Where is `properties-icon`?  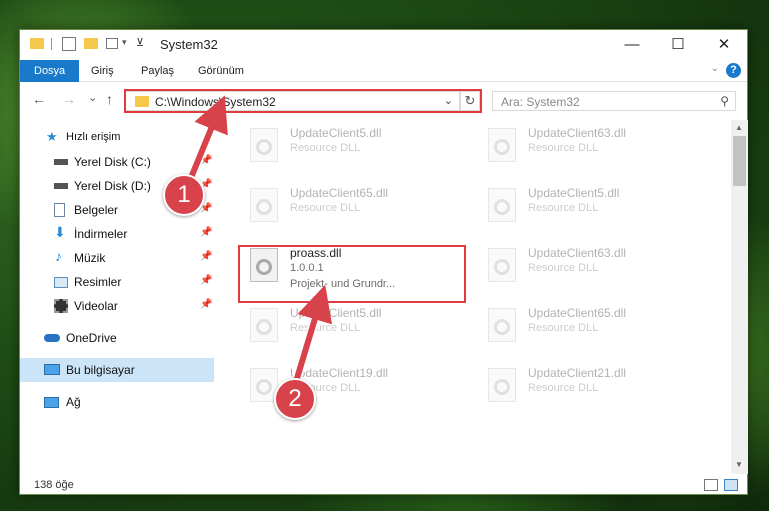
properties-icon is located at coordinates (69, 44).